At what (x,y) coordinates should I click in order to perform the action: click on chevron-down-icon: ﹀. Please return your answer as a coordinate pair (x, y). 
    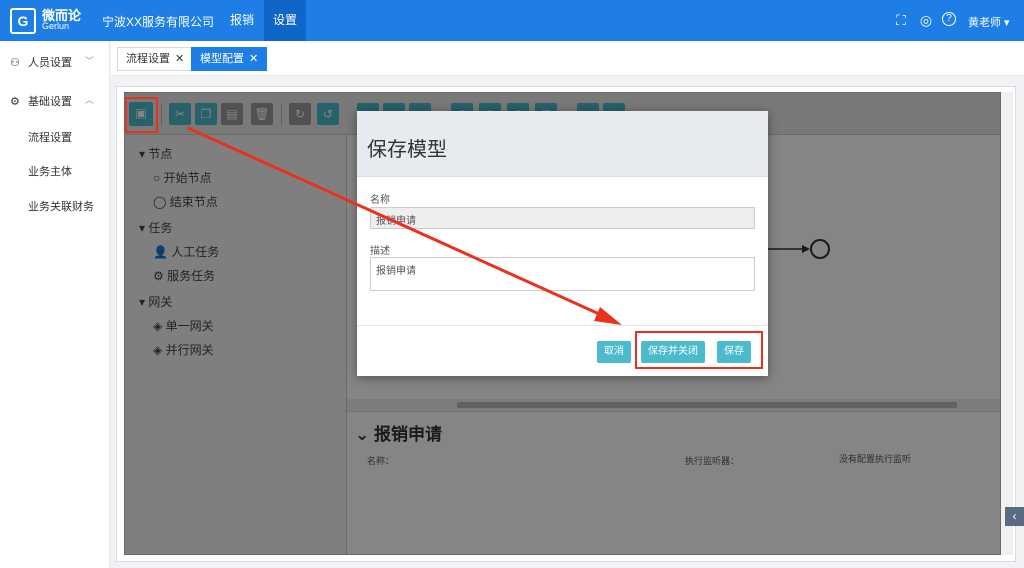
    Looking at the image, I should click on (89, 61).